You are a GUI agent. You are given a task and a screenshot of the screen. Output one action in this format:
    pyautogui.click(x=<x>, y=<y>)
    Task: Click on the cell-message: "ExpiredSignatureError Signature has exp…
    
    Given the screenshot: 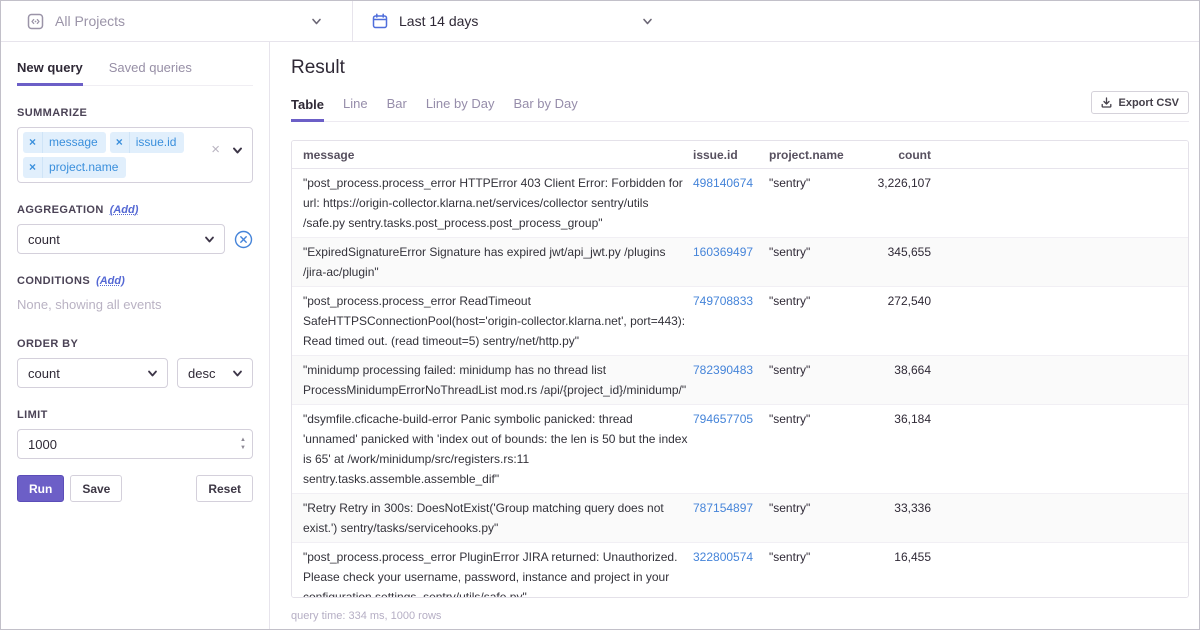 What is the action you would take?
    pyautogui.click(x=484, y=262)
    